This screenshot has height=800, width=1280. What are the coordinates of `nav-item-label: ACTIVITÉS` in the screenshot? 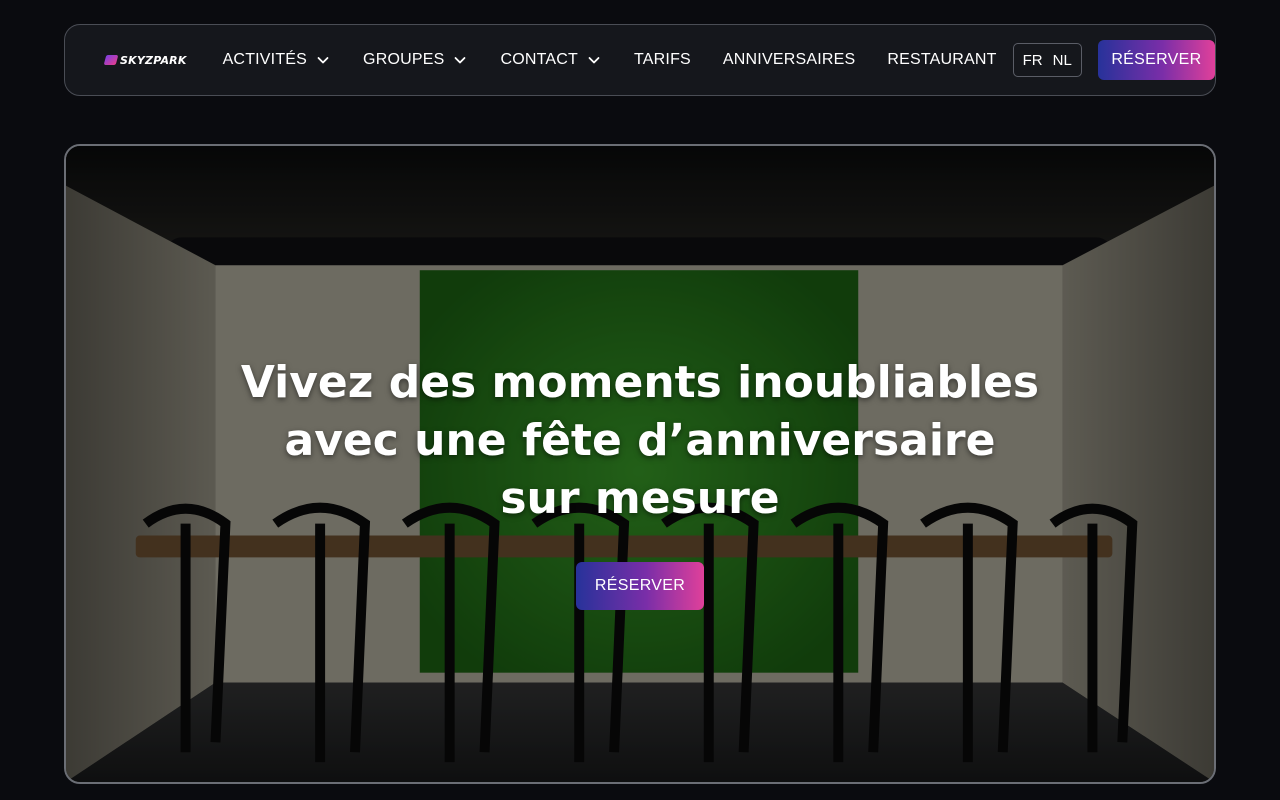 It's located at (265, 59).